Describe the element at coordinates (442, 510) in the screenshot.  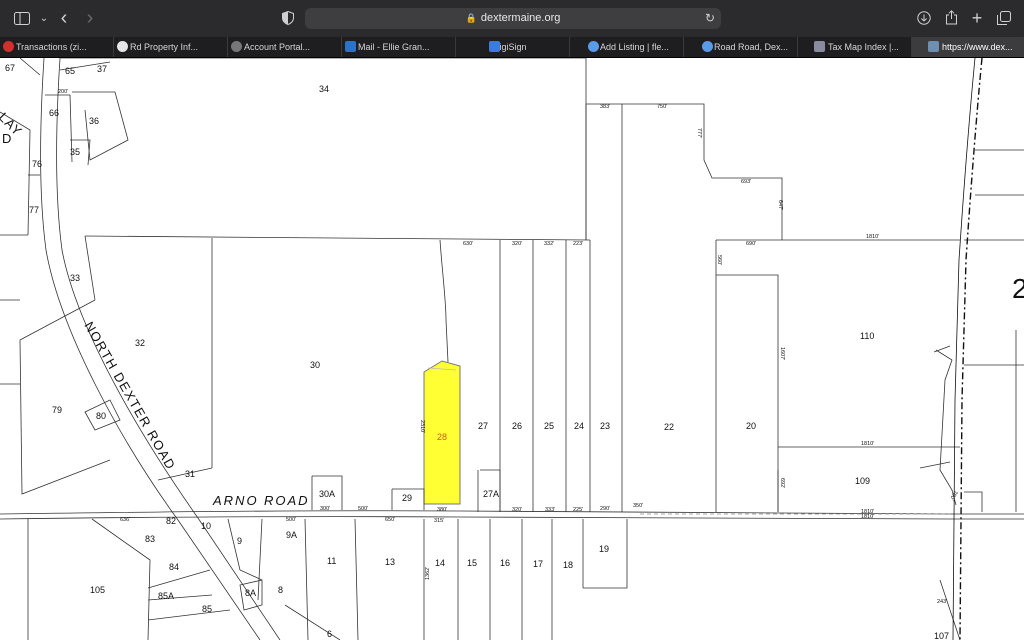
I see `dimension-label: 380'` at that location.